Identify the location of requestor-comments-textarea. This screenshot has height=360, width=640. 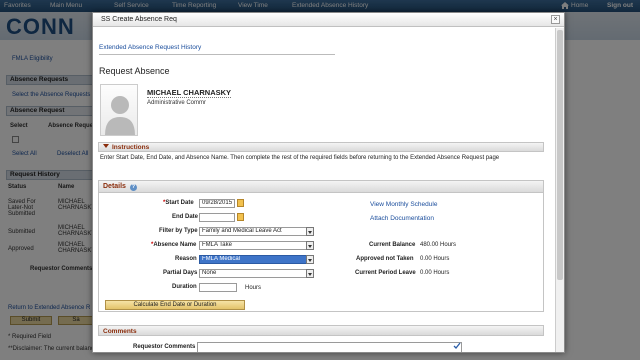
(329, 347).